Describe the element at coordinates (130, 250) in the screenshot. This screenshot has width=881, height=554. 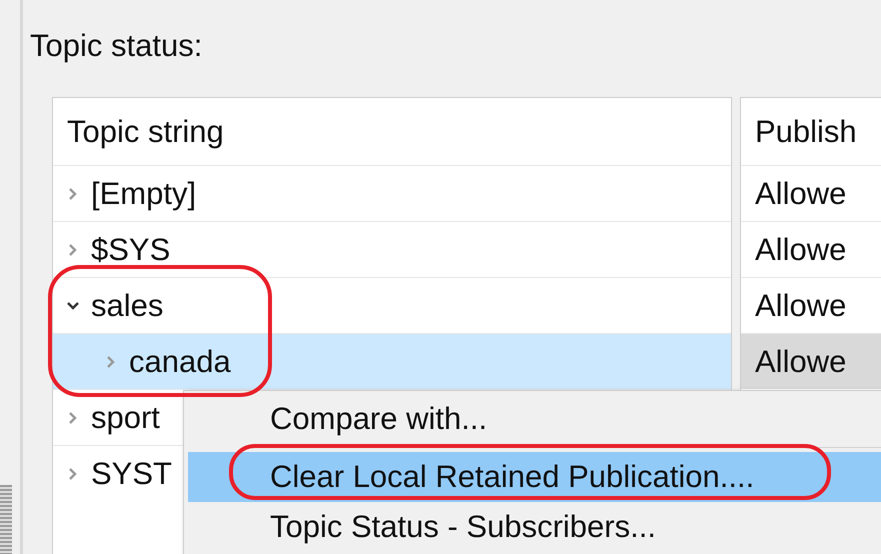
I see `topic-label: $SYS` at that location.